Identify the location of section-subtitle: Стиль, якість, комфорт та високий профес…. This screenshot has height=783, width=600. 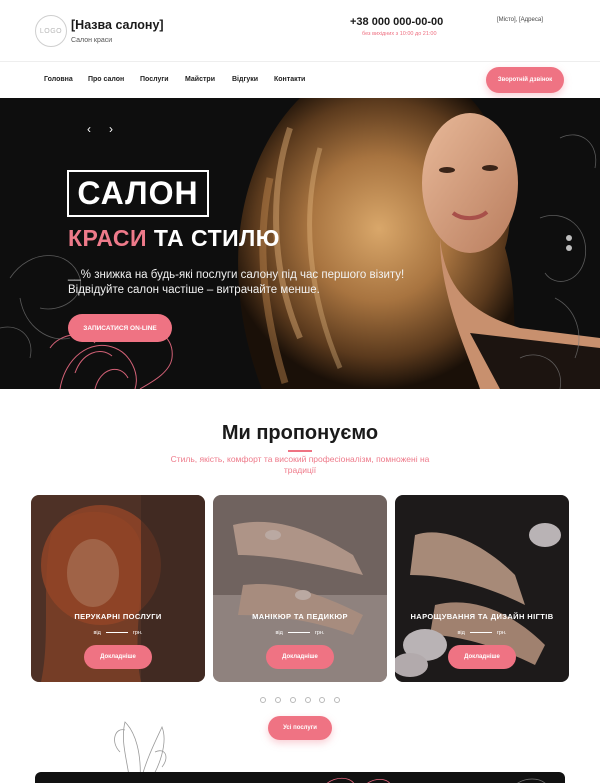
(300, 464).